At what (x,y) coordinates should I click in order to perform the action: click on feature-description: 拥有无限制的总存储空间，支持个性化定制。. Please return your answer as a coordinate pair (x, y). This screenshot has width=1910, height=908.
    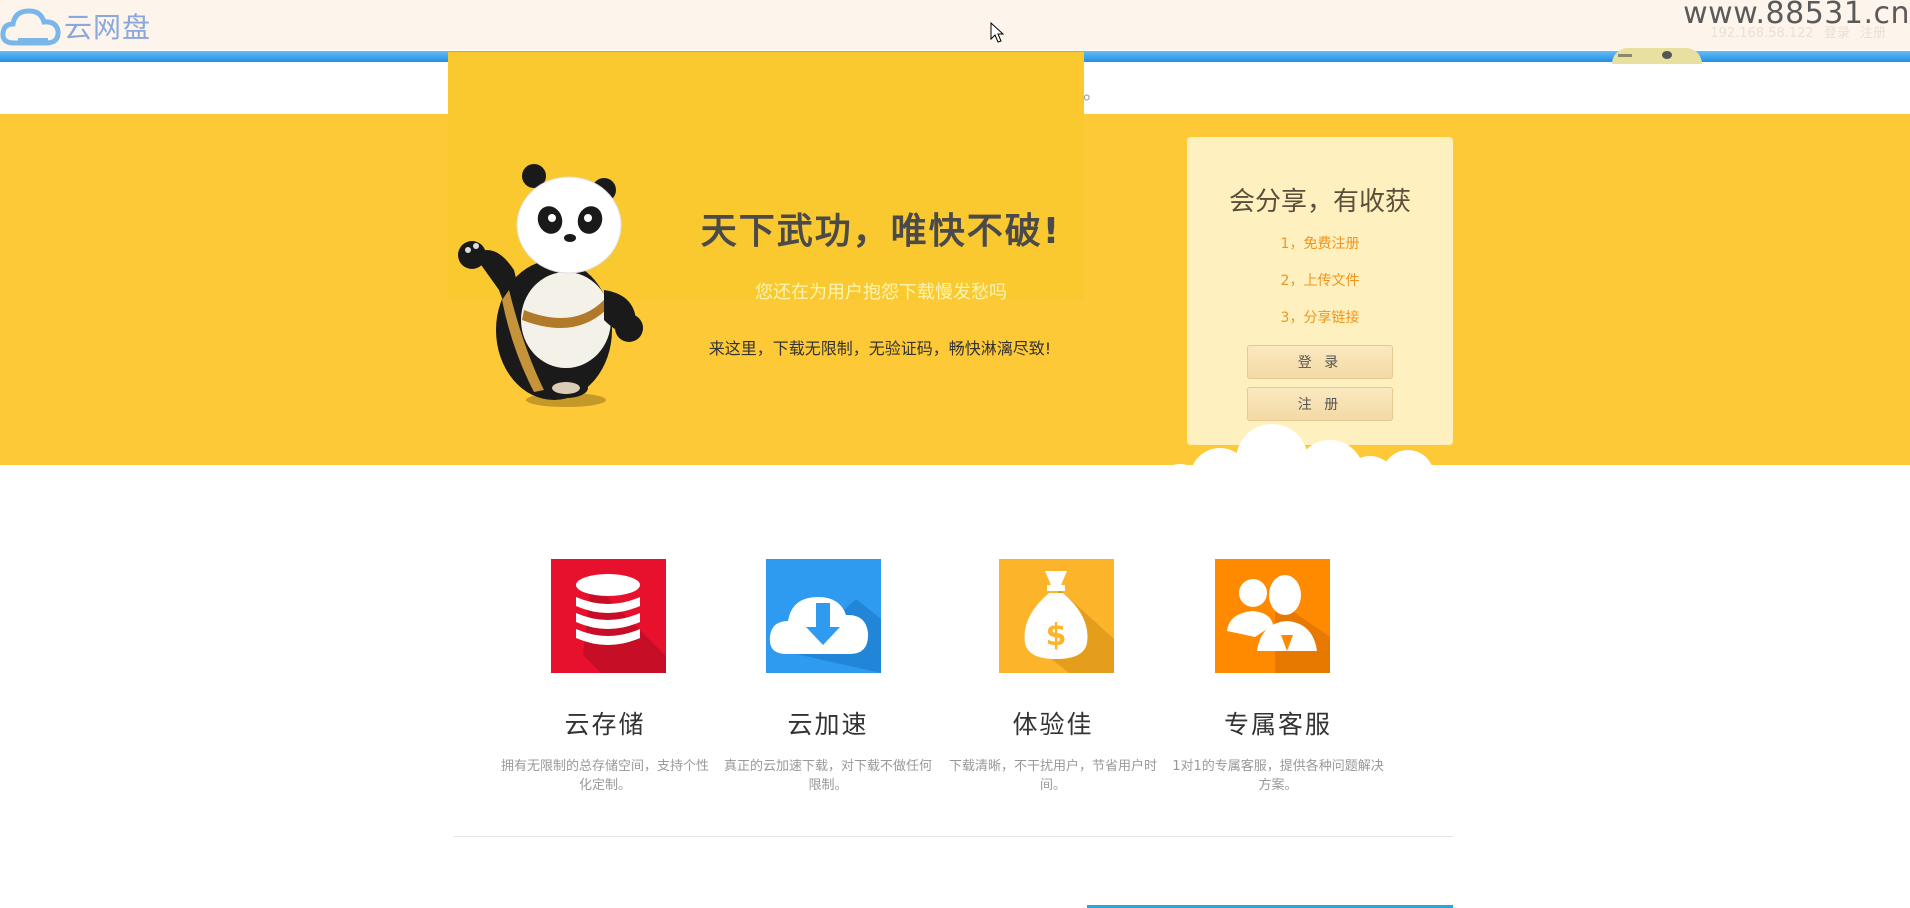
    Looking at the image, I should click on (604, 776).